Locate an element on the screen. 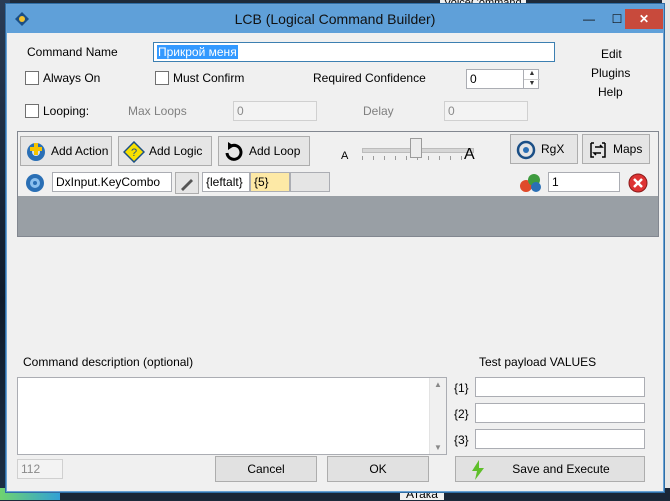  spin-down-icon: ▼ is located at coordinates (532, 84).